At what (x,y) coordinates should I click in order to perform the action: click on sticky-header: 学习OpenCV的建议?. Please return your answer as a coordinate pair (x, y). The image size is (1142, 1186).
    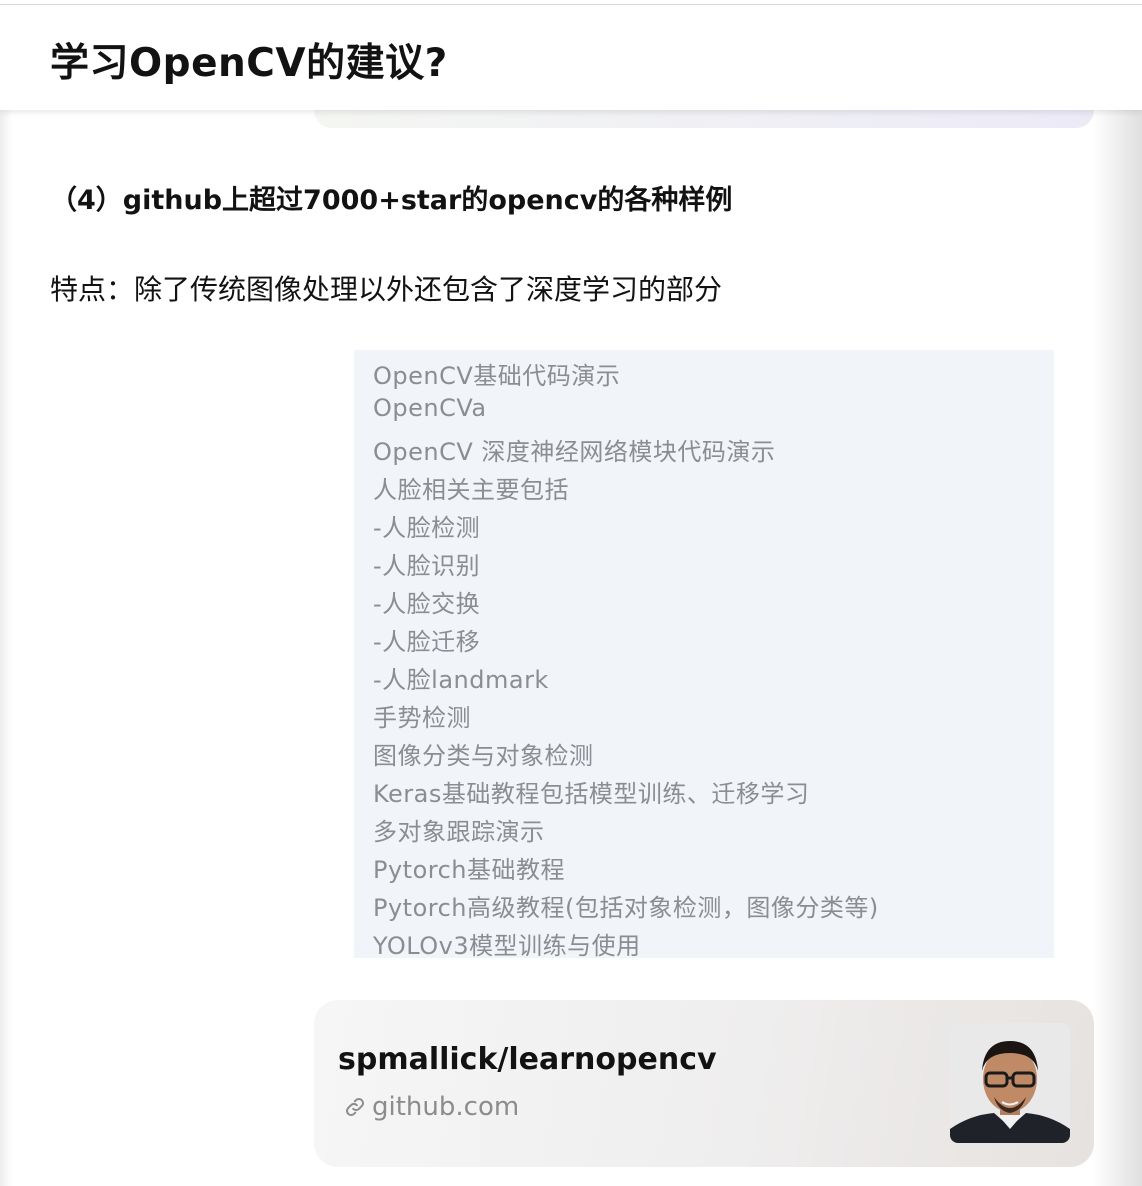
    Looking at the image, I should click on (571, 58).